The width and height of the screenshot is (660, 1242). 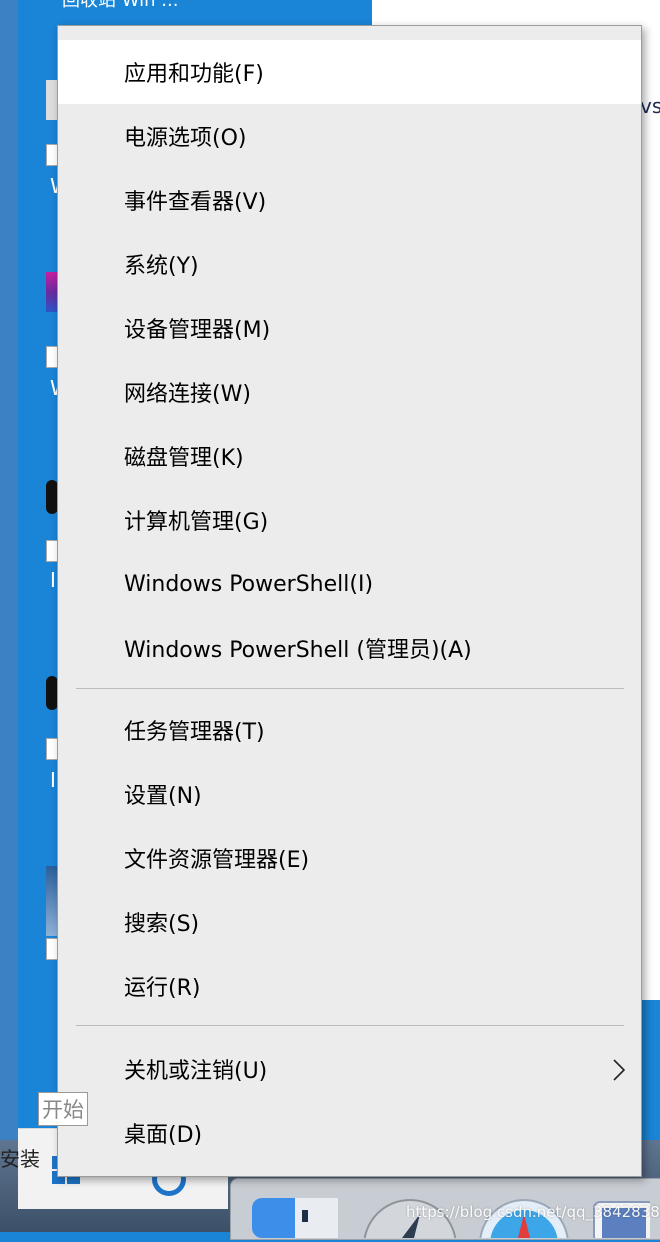 I want to click on window-partial-text: vs, so click(x=650, y=106).